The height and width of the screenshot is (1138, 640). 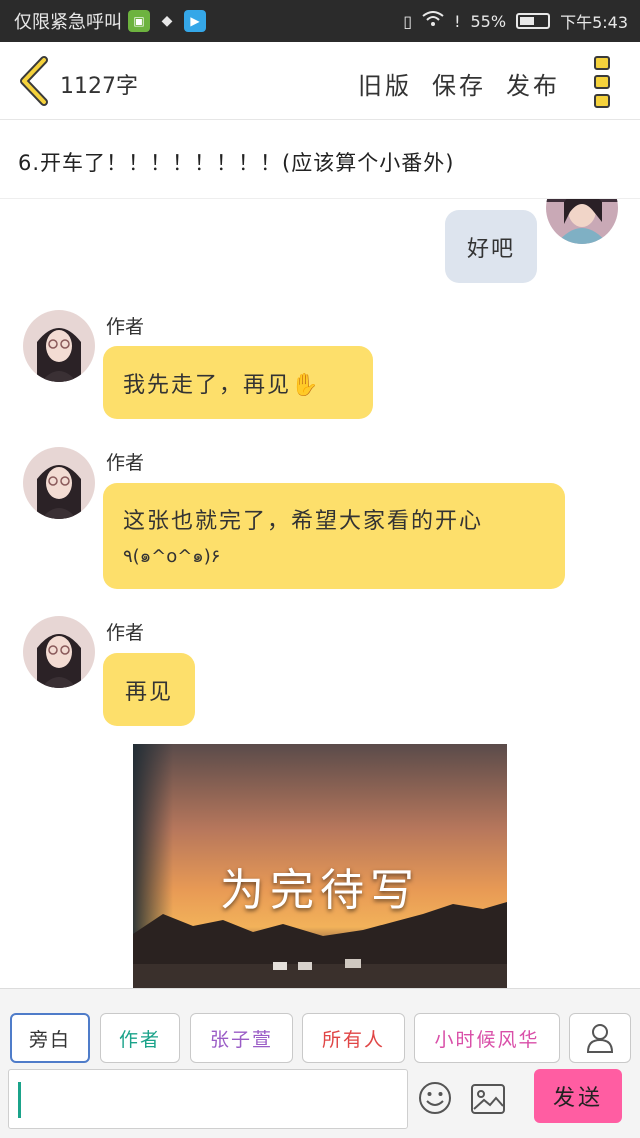 What do you see at coordinates (19, 1100) in the screenshot?
I see `text-cursor` at bounding box center [19, 1100].